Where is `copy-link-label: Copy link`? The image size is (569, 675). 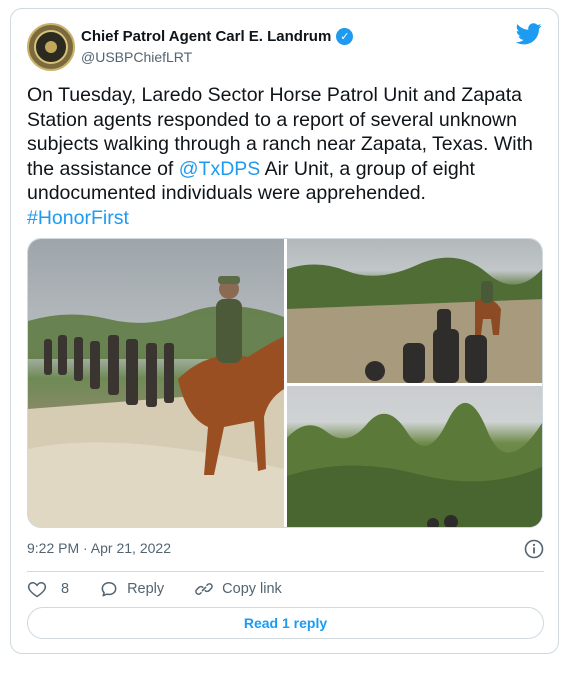 copy-link-label: Copy link is located at coordinates (252, 589).